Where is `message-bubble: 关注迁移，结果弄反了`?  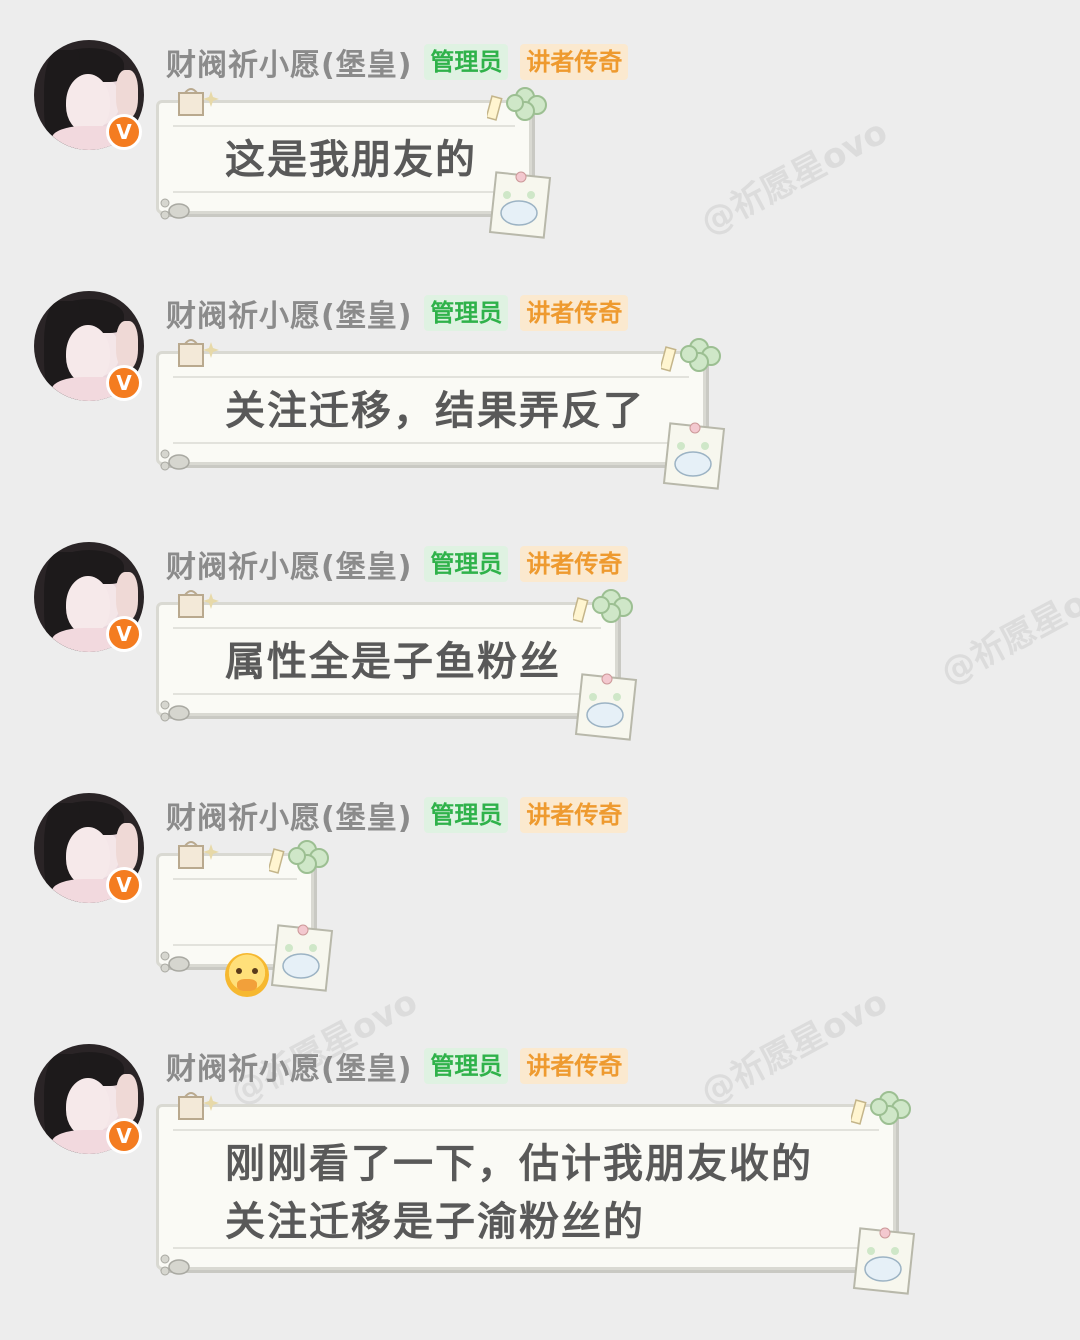
message-bubble: 关注迁移，结果弄反了 is located at coordinates (441, 414).